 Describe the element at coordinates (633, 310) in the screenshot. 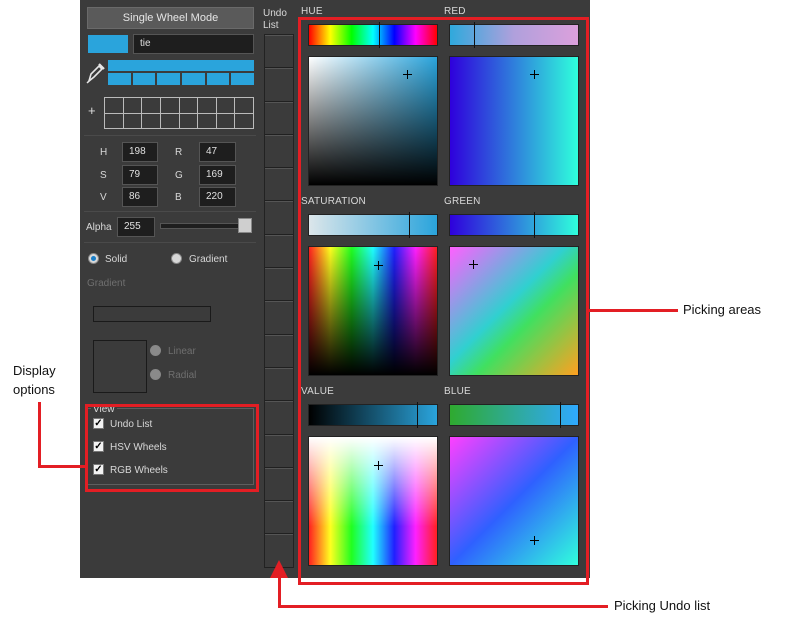

I see `picking-areas-callout-line` at that location.